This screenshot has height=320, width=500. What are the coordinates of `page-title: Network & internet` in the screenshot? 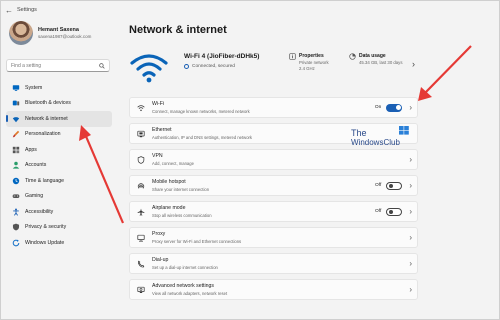 It's located at (178, 30).